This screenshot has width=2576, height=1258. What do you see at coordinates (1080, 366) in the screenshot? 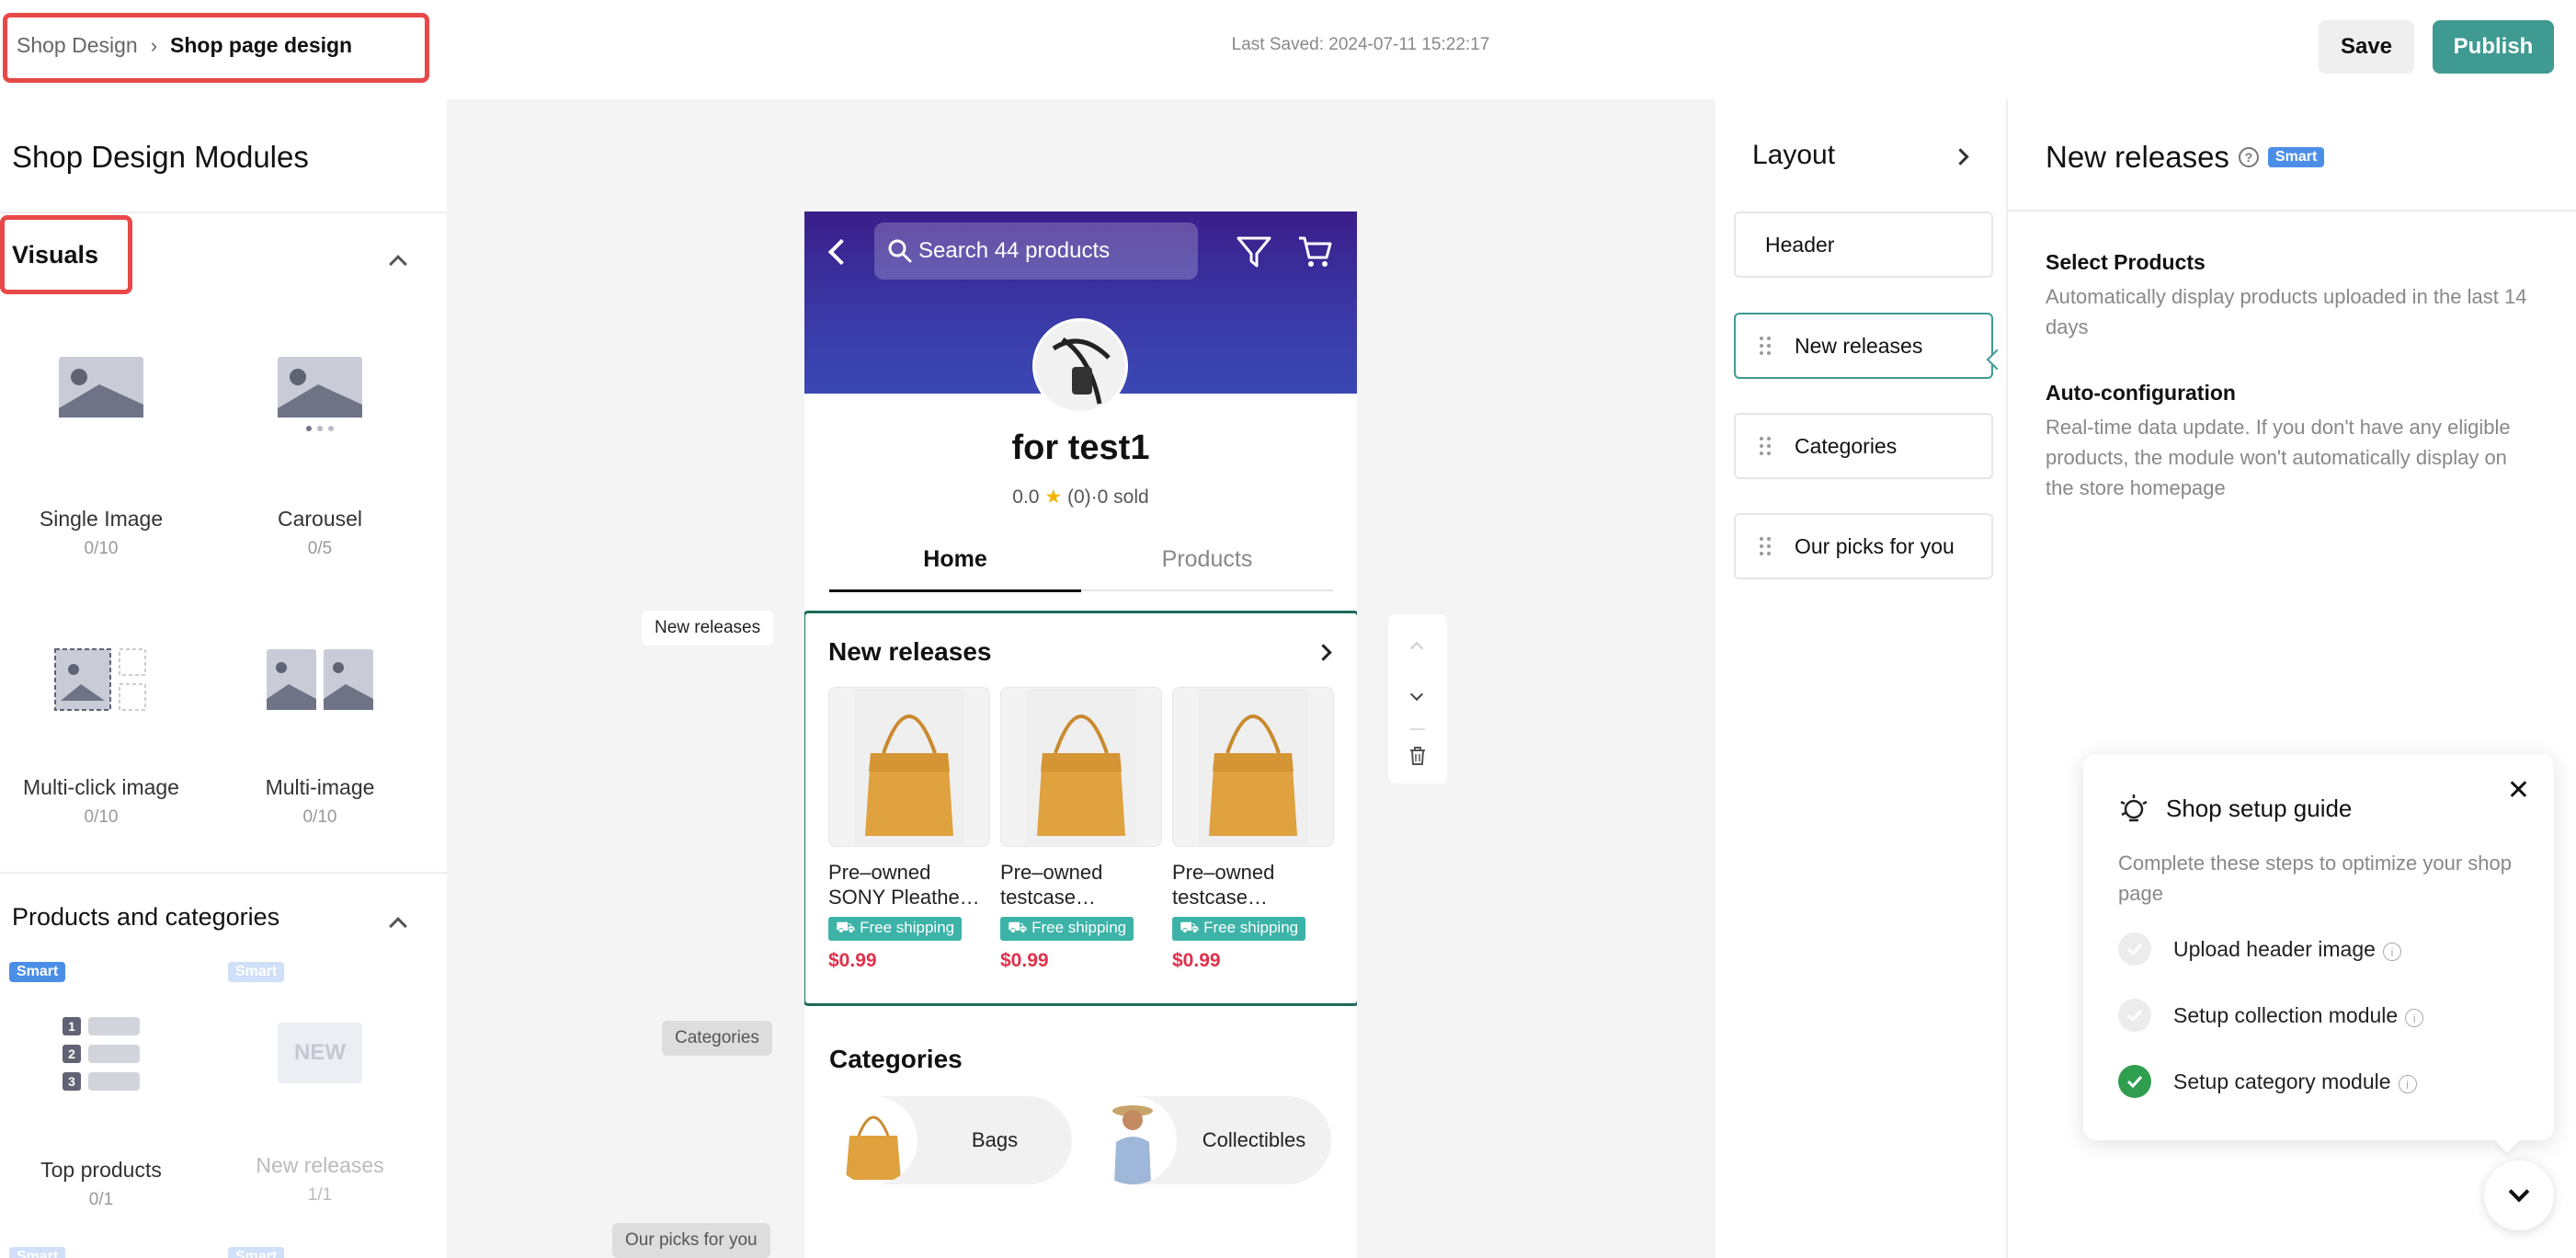
I see `shop-avatar` at bounding box center [1080, 366].